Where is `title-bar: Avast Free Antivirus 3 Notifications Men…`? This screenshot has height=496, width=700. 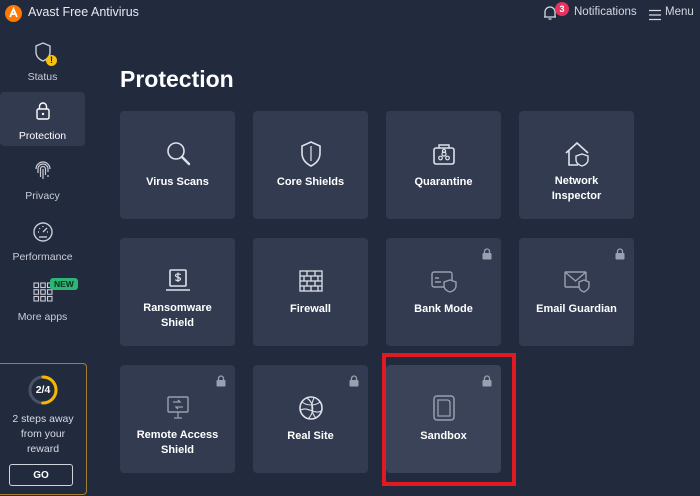
title-bar: Avast Free Antivirus 3 Notifications Men… is located at coordinates (350, 14).